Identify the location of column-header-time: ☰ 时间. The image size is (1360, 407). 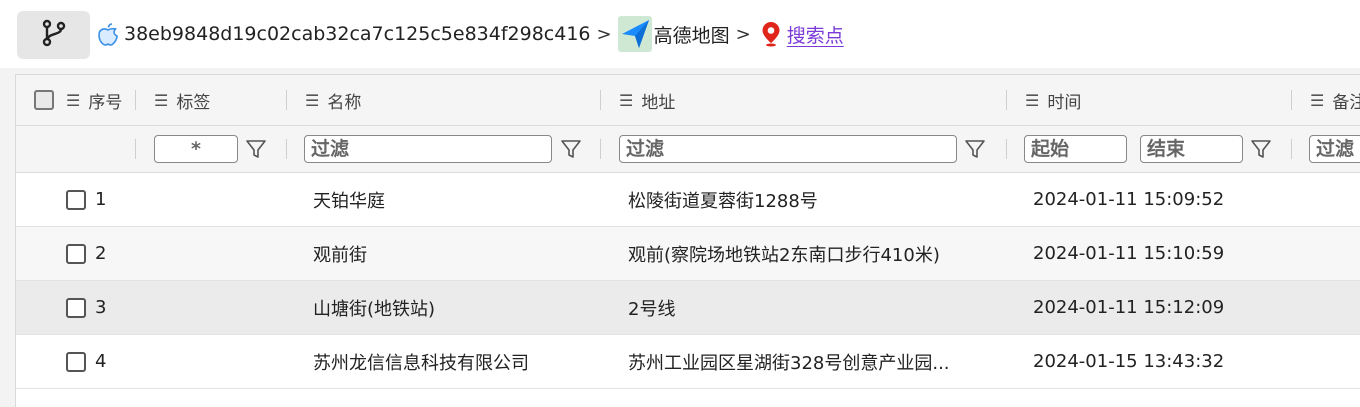
(1053, 100).